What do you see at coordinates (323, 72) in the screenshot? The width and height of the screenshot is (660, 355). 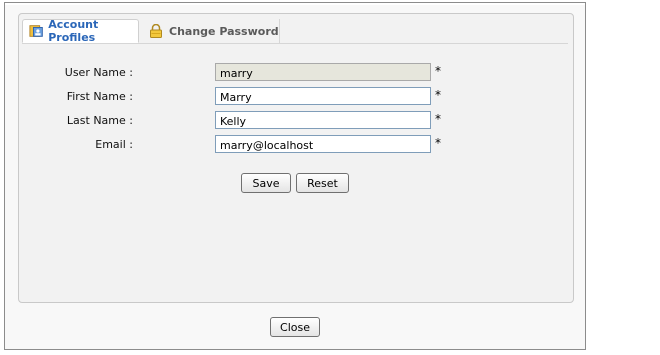 I see `user-name-field` at bounding box center [323, 72].